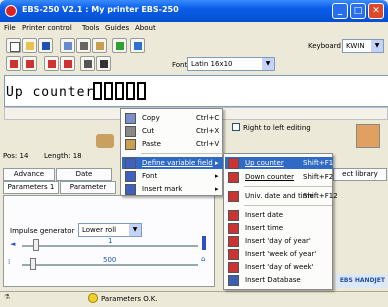 This screenshot has height=307, width=388. What do you see at coordinates (172, 163) in the screenshot?
I see `define-variable-field-item: Define variable field ▸` at bounding box center [172, 163].